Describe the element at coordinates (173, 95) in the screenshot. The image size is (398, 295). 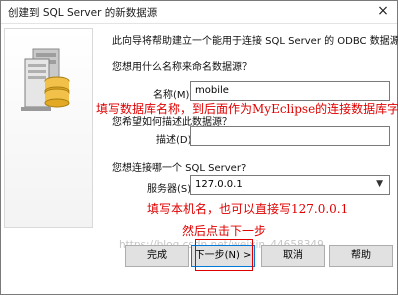
I see `name-label: 名称(M):` at that location.